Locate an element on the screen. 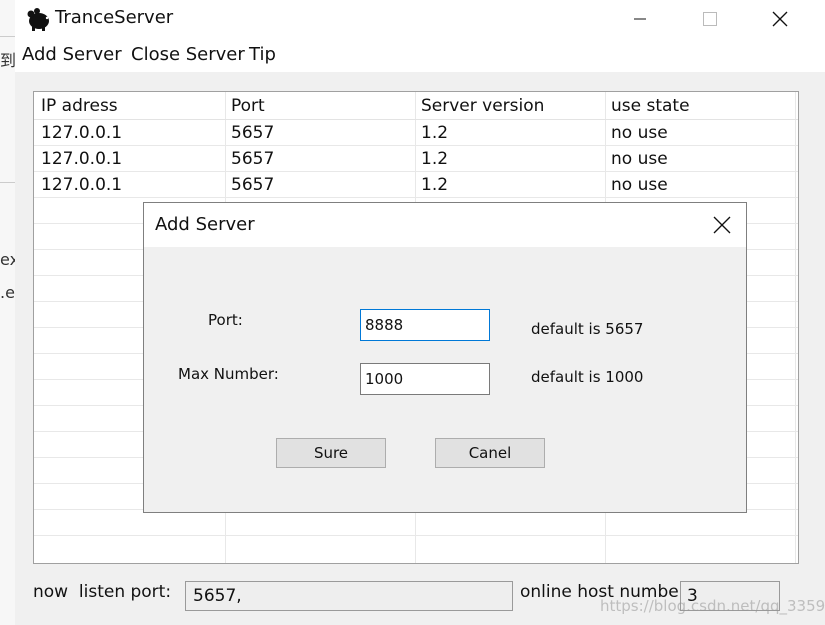 Image resolution: width=825 pixels, height=625 pixels. close-window-button is located at coordinates (780, 19).